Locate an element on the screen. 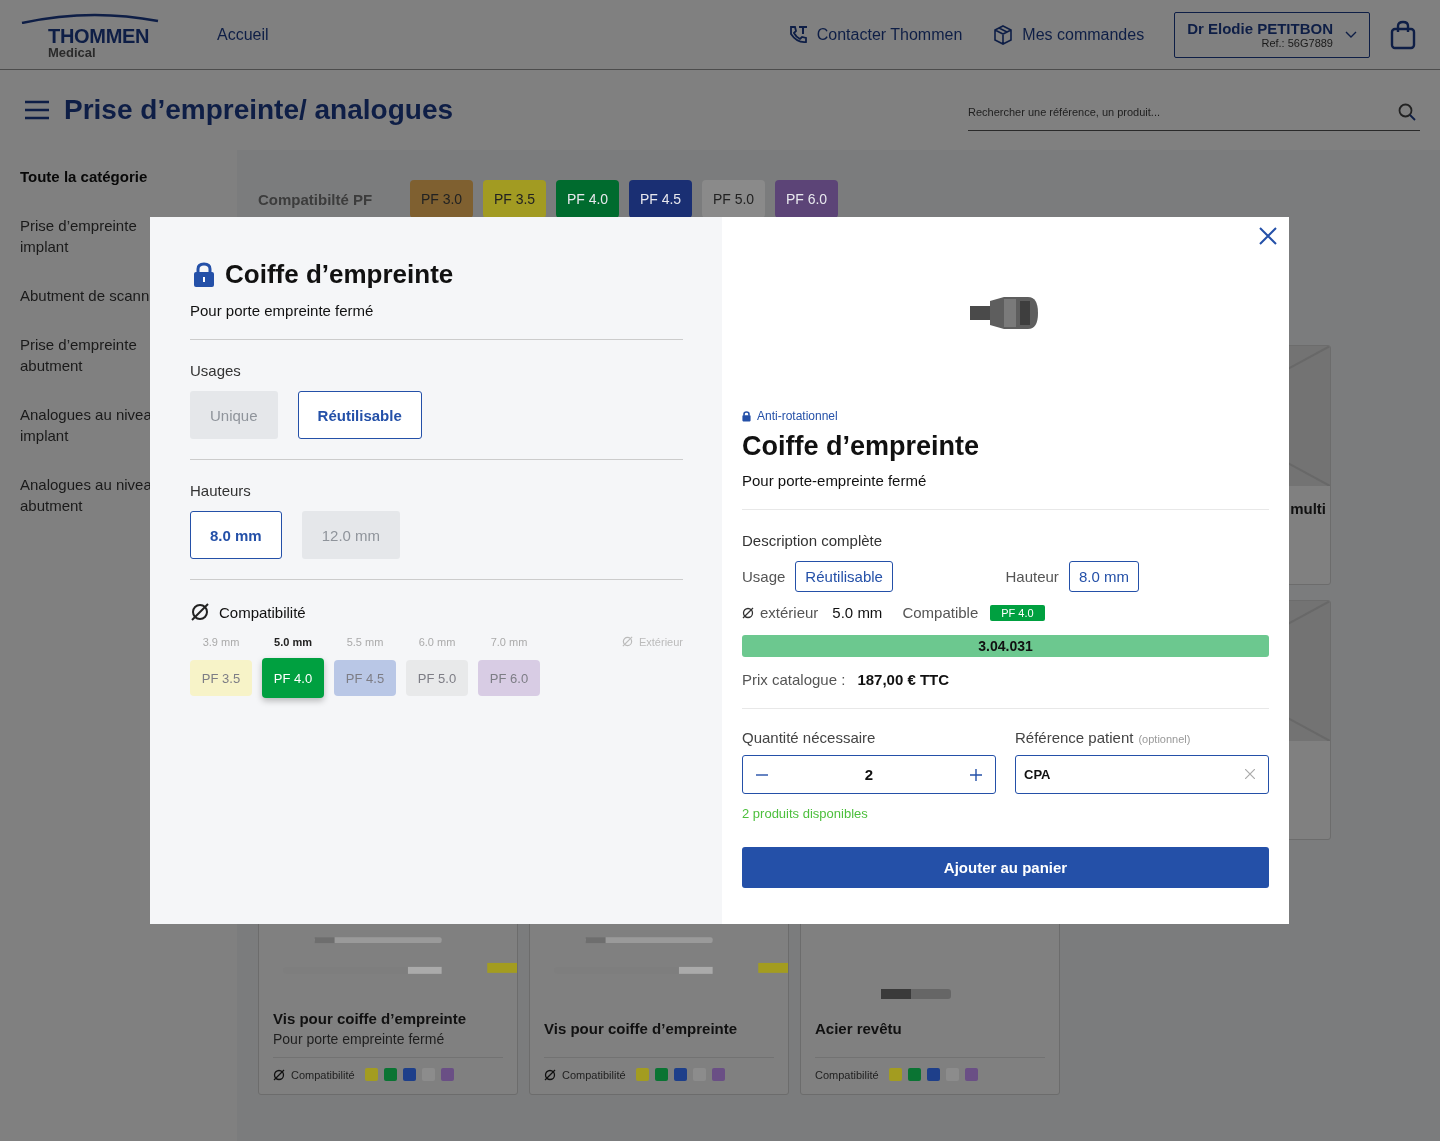 The image size is (1440, 1141). option-button: 8.0 mm is located at coordinates (236, 535).